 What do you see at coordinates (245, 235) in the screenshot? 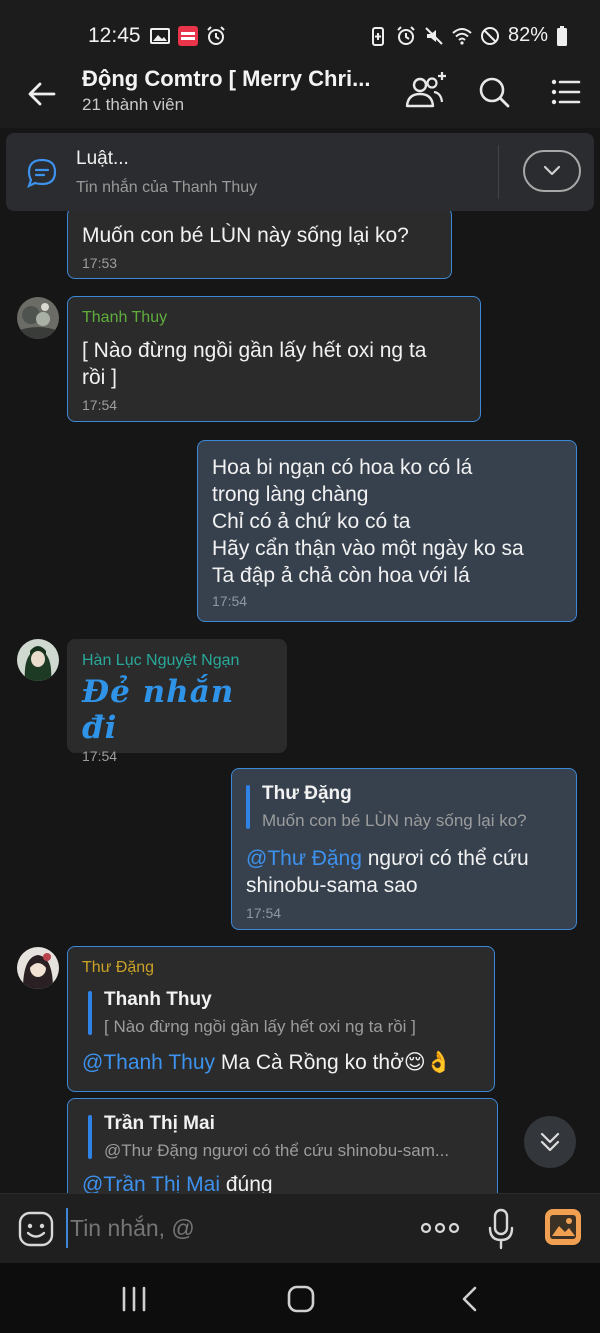
I see `message-text: Muốn con bé LÙN này sống lại ko?` at bounding box center [245, 235].